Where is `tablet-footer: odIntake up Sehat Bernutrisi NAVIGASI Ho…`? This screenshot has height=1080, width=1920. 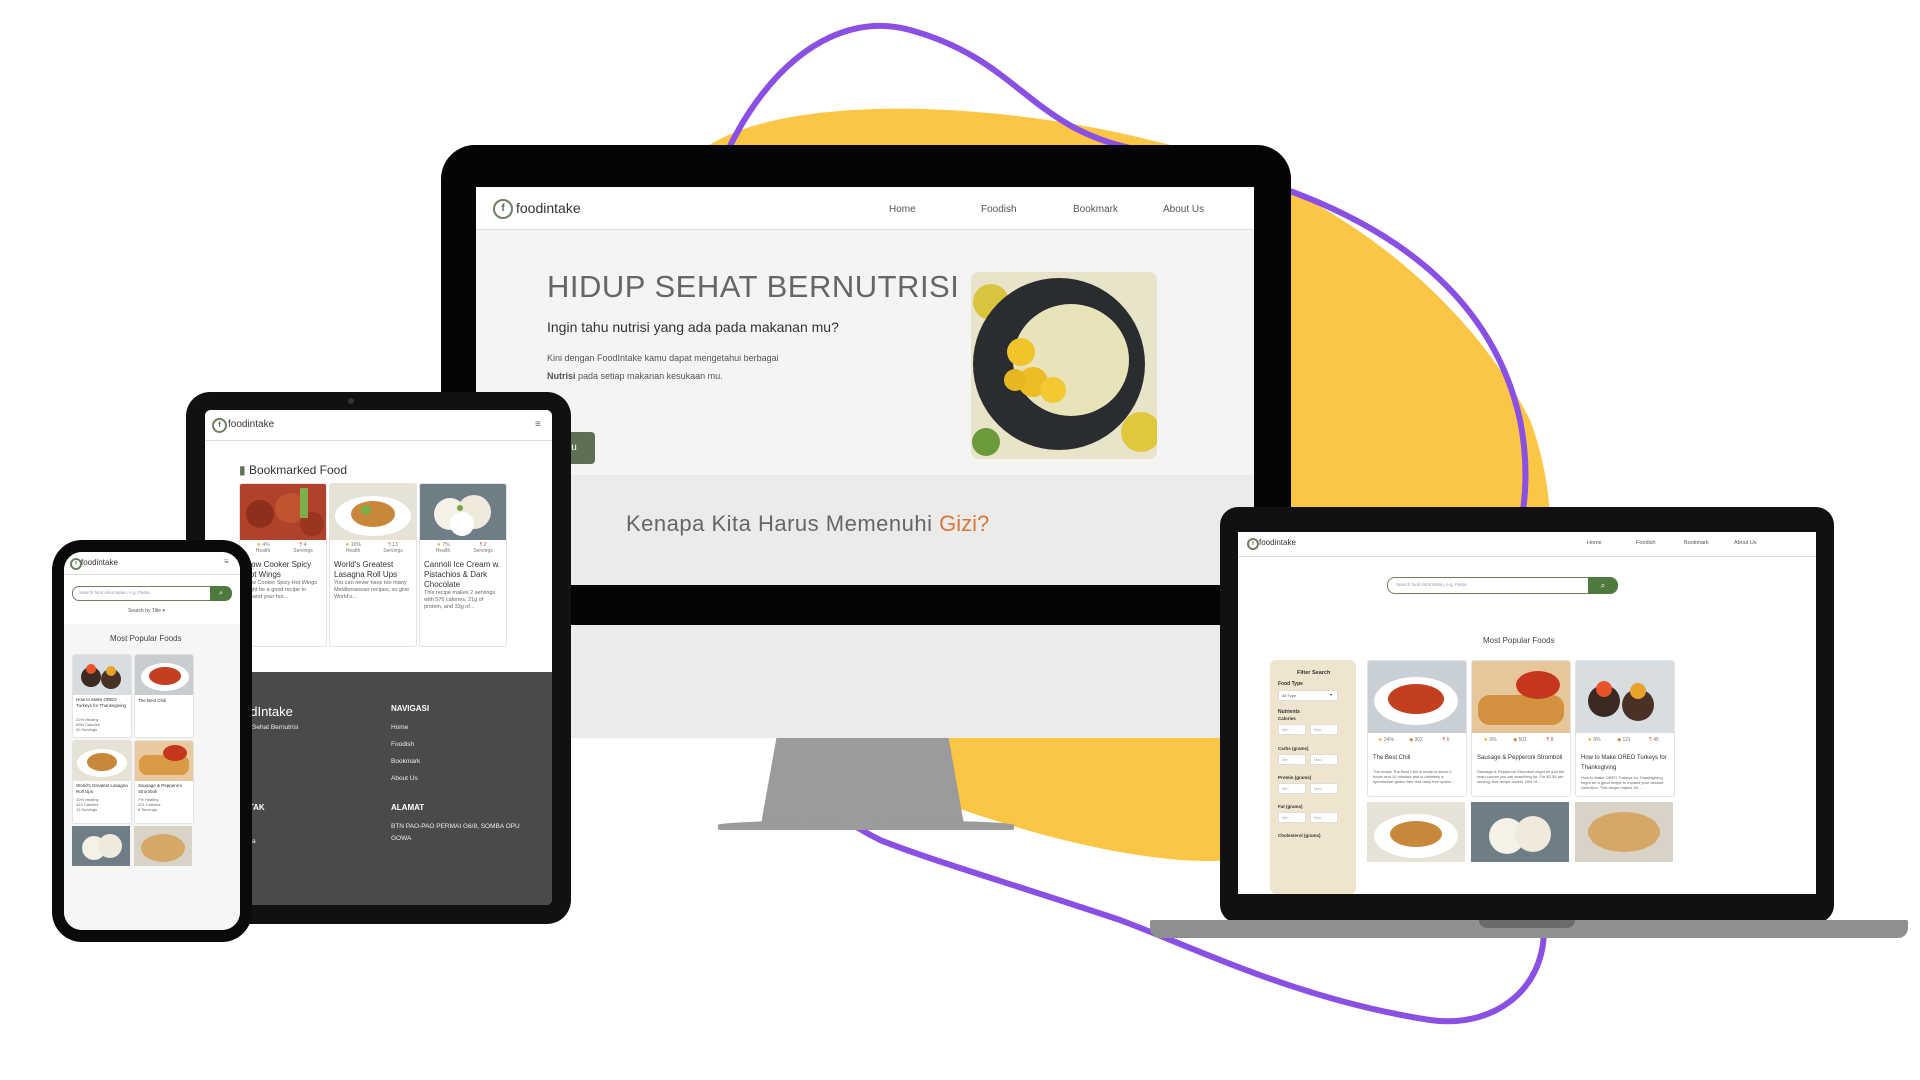
tablet-footer: odIntake up Sehat Bernutrisi NAVIGASI Ho… is located at coordinates (378, 788).